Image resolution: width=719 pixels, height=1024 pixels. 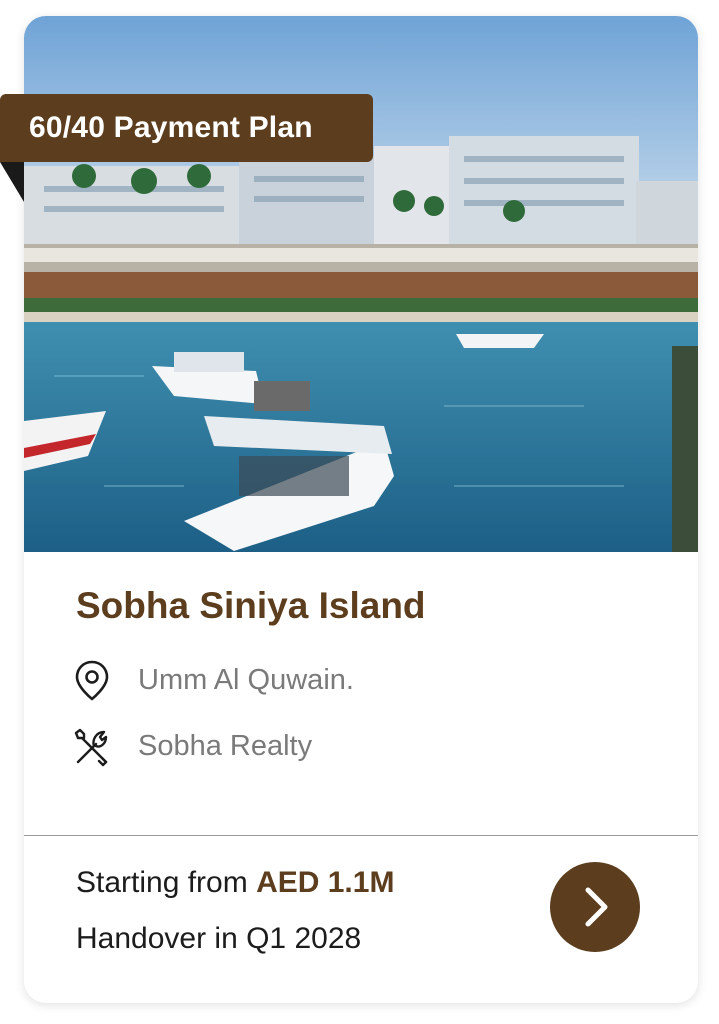 What do you see at coordinates (166, 882) in the screenshot?
I see `starting-price-prefix: Starting from` at bounding box center [166, 882].